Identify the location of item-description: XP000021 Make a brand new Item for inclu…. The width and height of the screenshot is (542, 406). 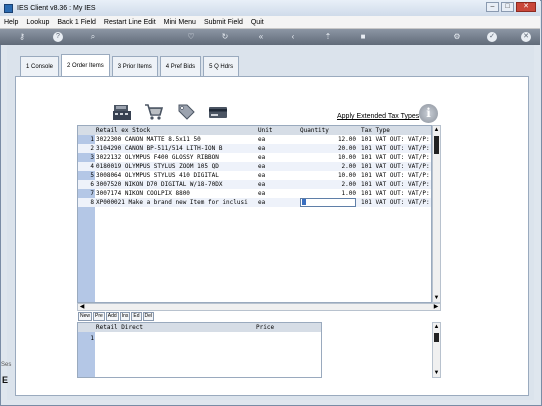
(172, 202).